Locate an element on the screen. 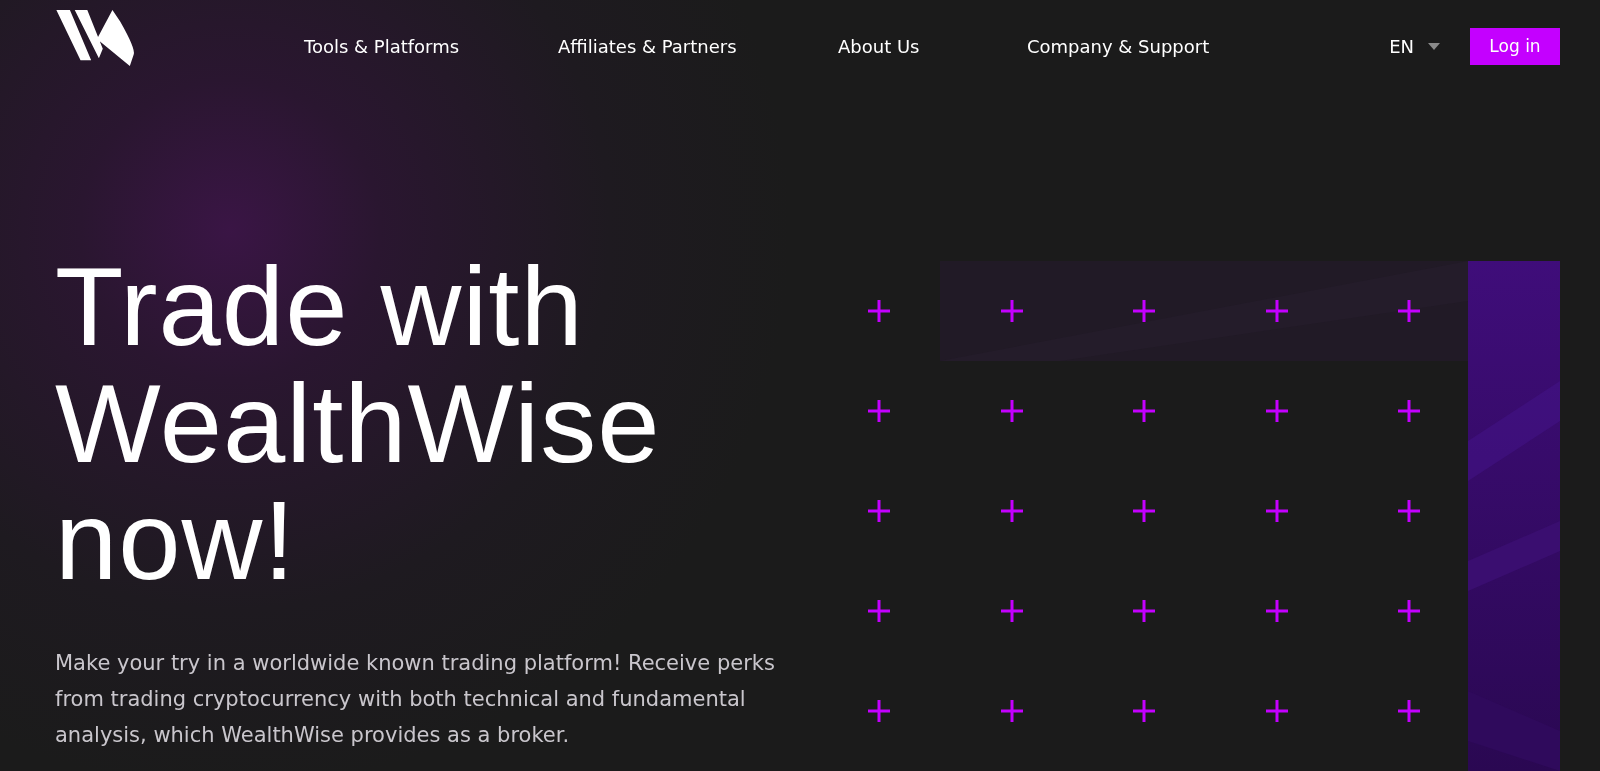 The height and width of the screenshot is (771, 1600). caret-icon is located at coordinates (1434, 46).